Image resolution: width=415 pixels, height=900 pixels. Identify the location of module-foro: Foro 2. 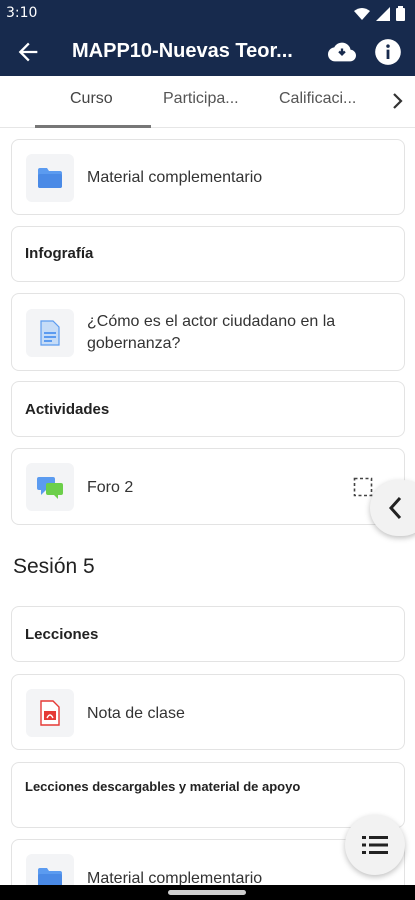
(208, 486).